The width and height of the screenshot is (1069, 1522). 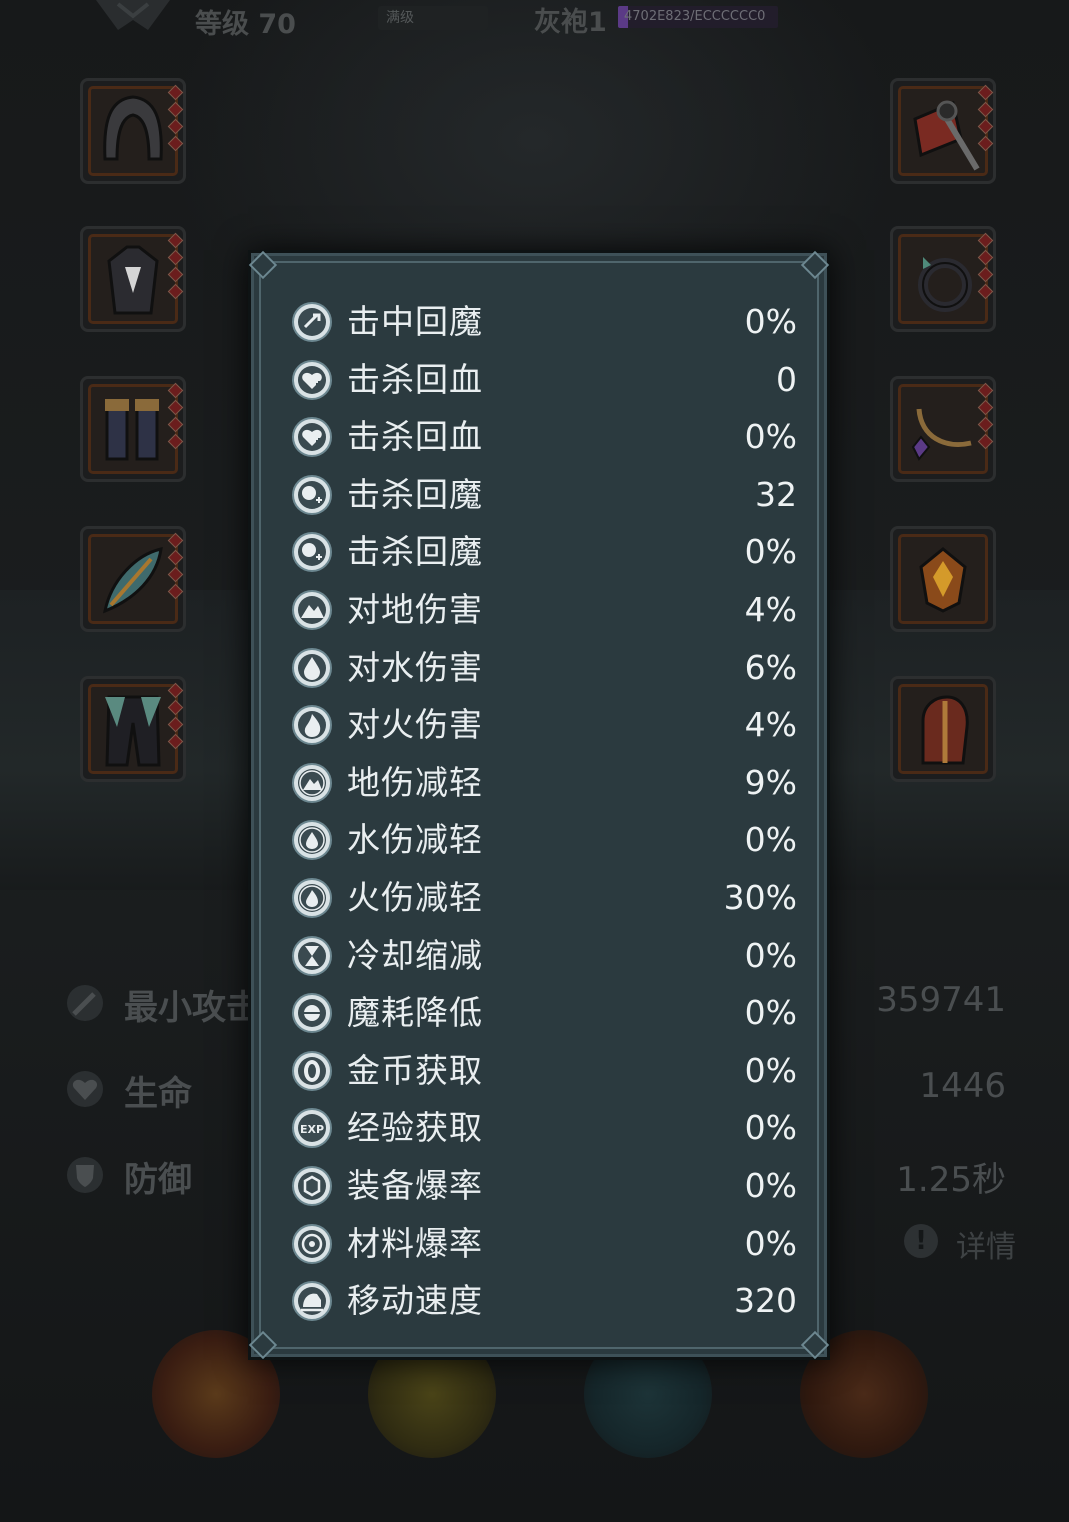 What do you see at coordinates (921, 1241) in the screenshot?
I see `info-icon: !` at bounding box center [921, 1241].